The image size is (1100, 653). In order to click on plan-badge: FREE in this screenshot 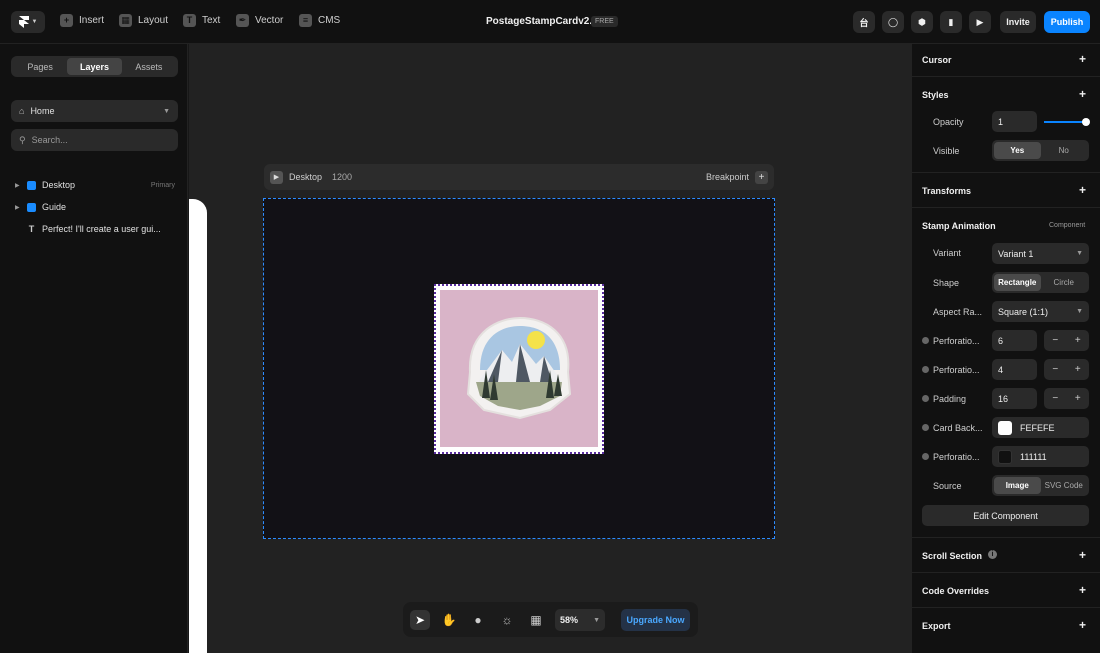, I will do `click(604, 21)`.